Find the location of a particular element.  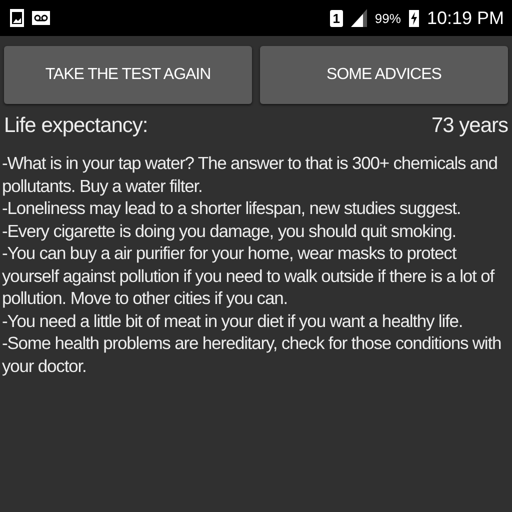

advice-text: -Some health problems are hereditary, check for those conditions with your doctor. is located at coordinates (252, 354).